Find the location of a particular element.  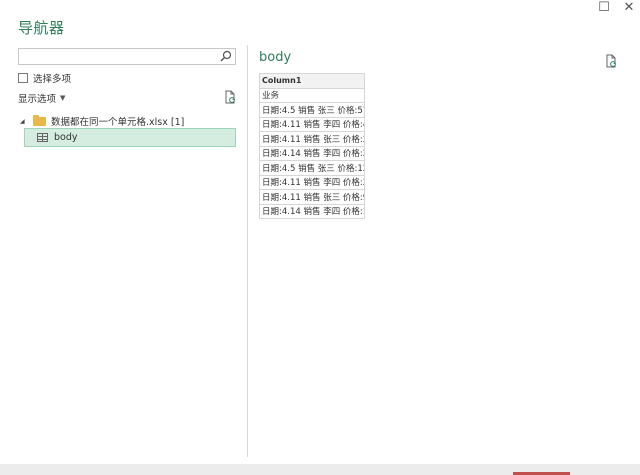

table-icon is located at coordinates (42, 137).